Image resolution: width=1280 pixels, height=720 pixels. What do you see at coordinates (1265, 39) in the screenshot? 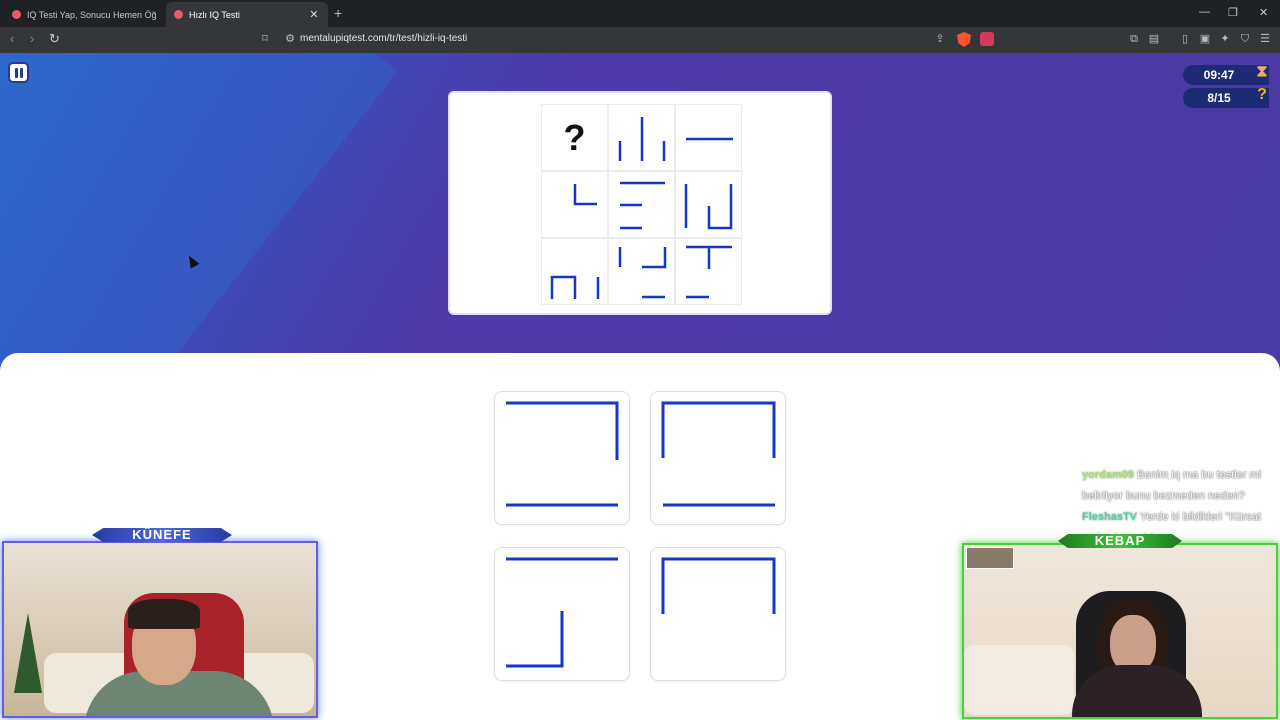
I see `menu-icon: ☰` at bounding box center [1265, 39].